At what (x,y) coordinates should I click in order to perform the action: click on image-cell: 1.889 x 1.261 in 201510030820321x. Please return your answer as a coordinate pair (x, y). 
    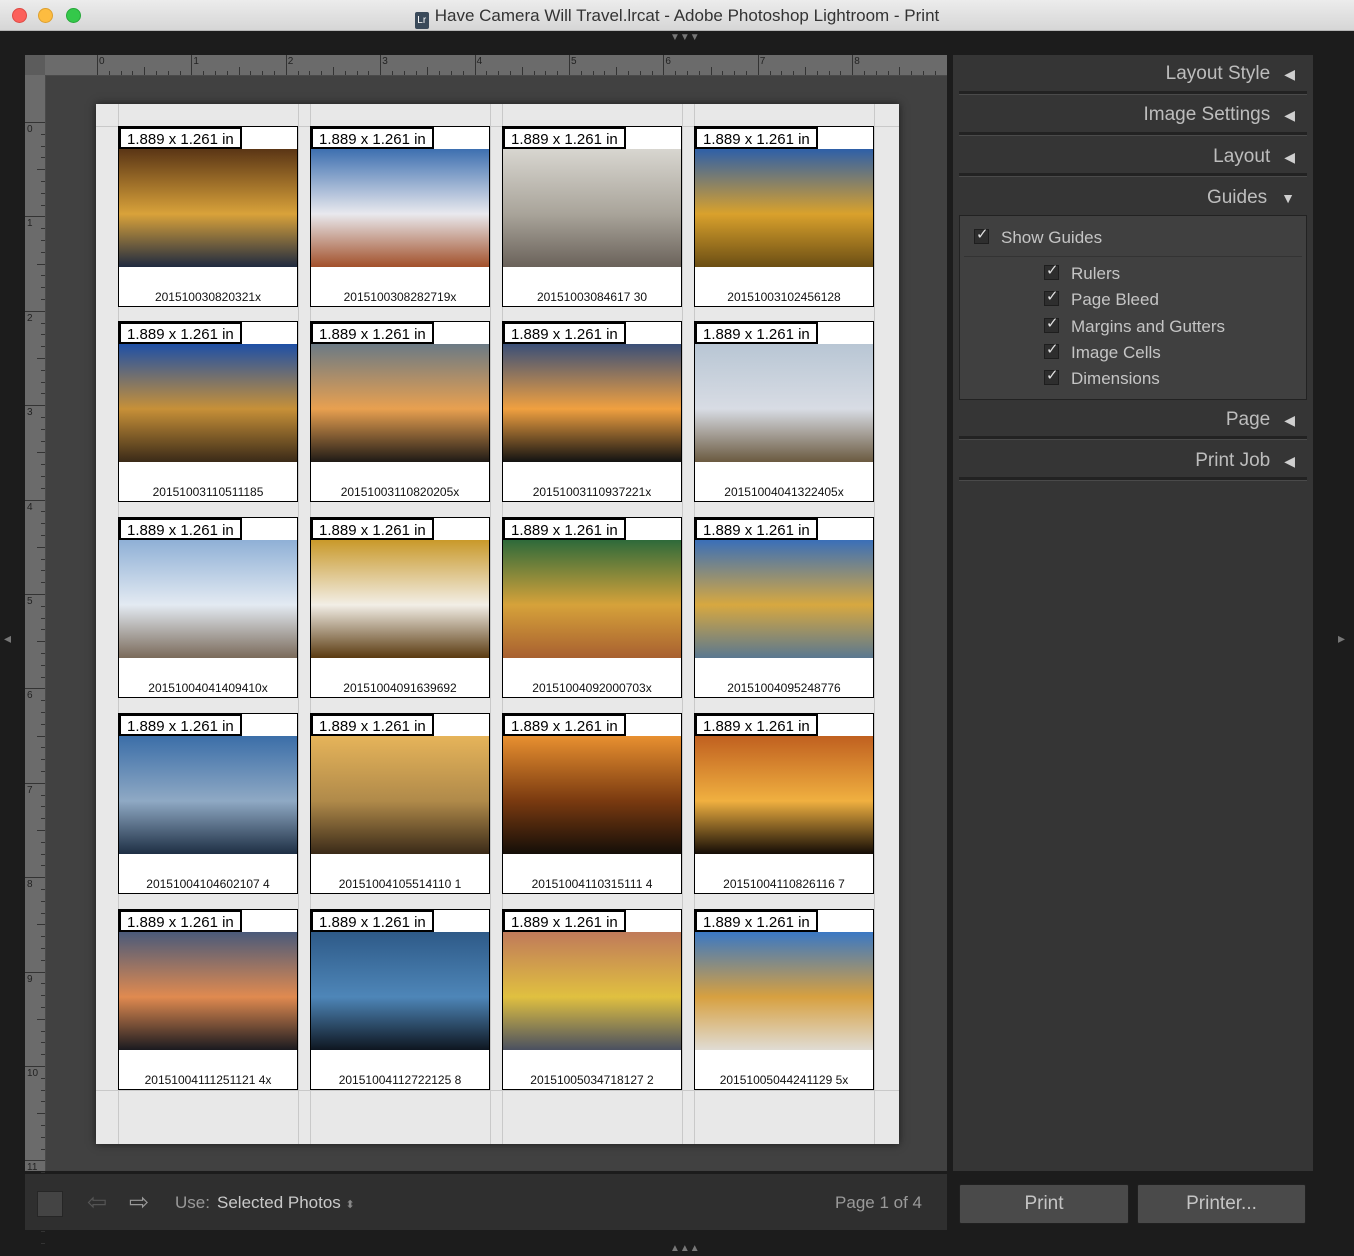
    Looking at the image, I should click on (208, 216).